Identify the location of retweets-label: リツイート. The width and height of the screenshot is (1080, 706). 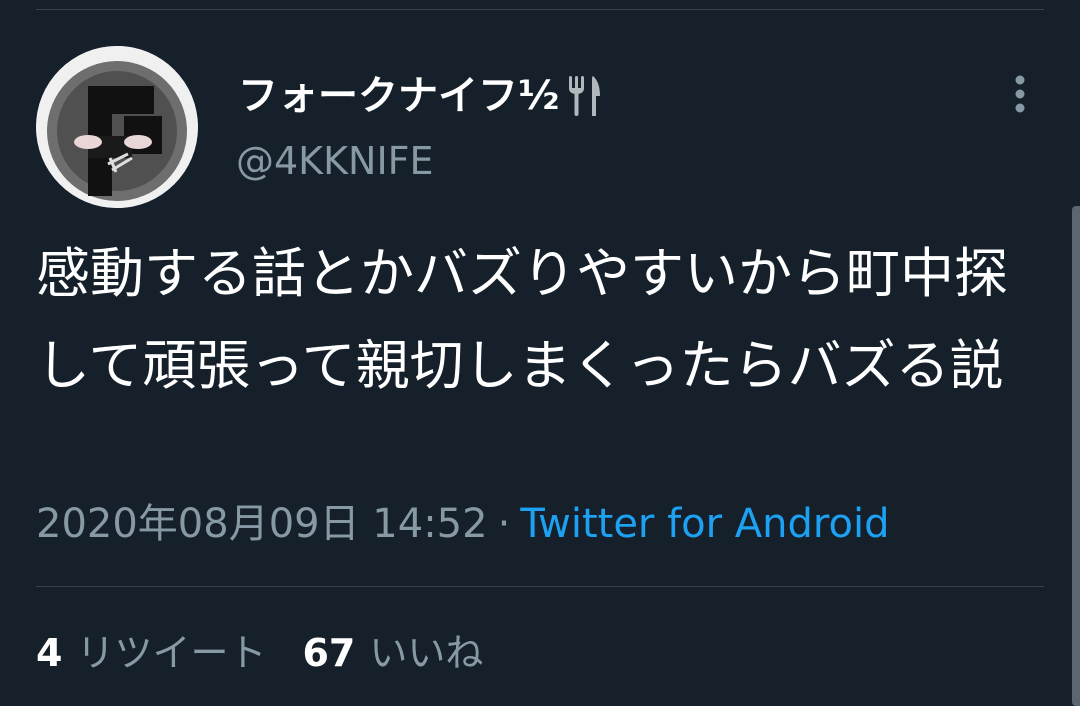
(171, 653).